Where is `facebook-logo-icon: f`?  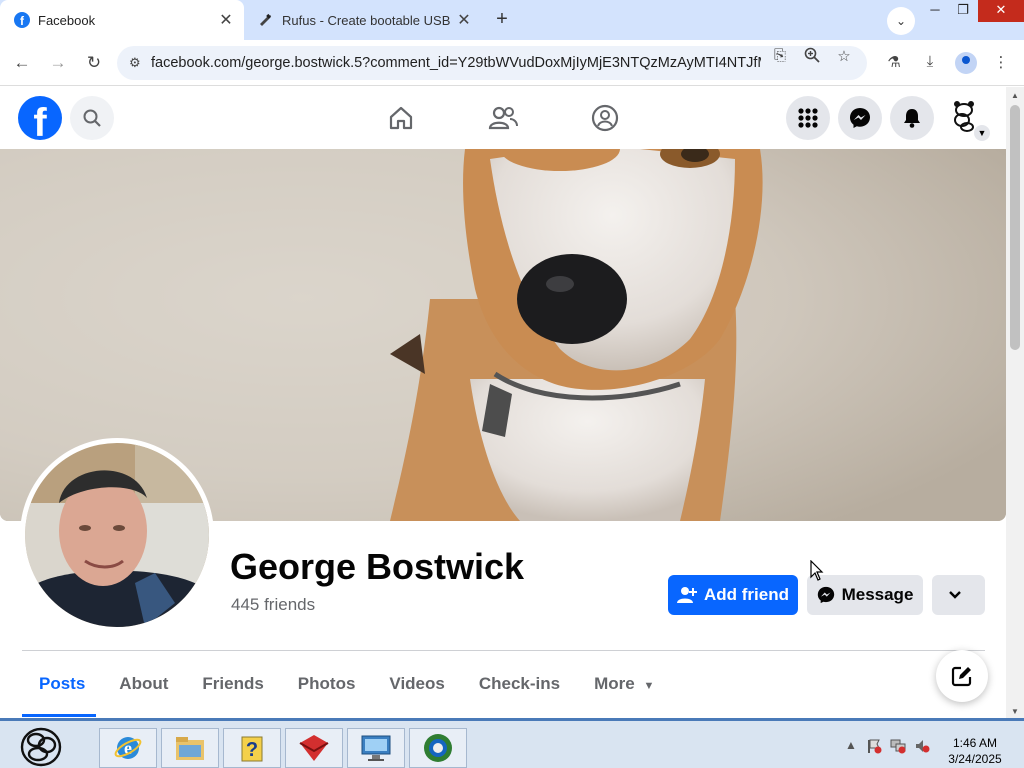
facebook-logo-icon: f is located at coordinates (40, 118).